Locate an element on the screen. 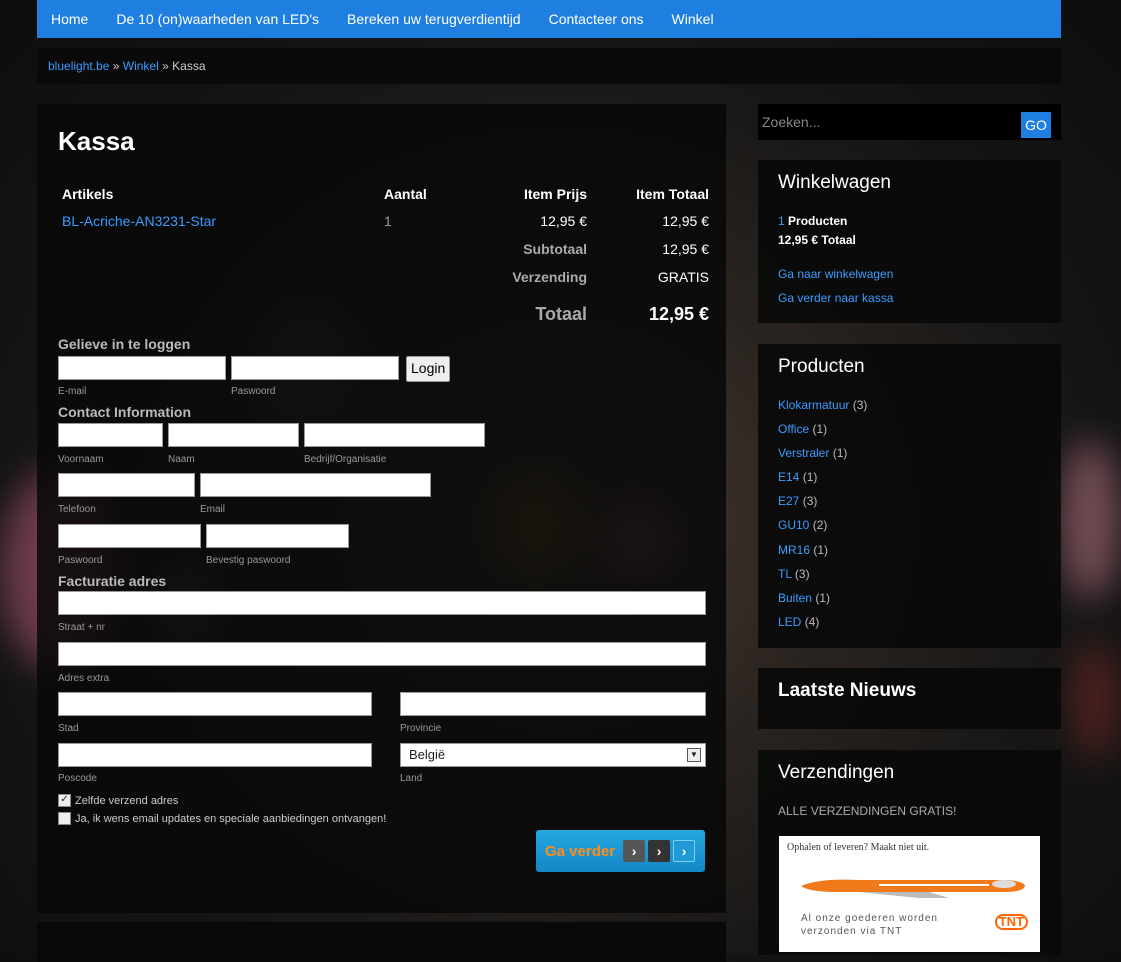 The width and height of the screenshot is (1121, 962). category-item: Klokarmatuur (3) is located at coordinates (822, 405).